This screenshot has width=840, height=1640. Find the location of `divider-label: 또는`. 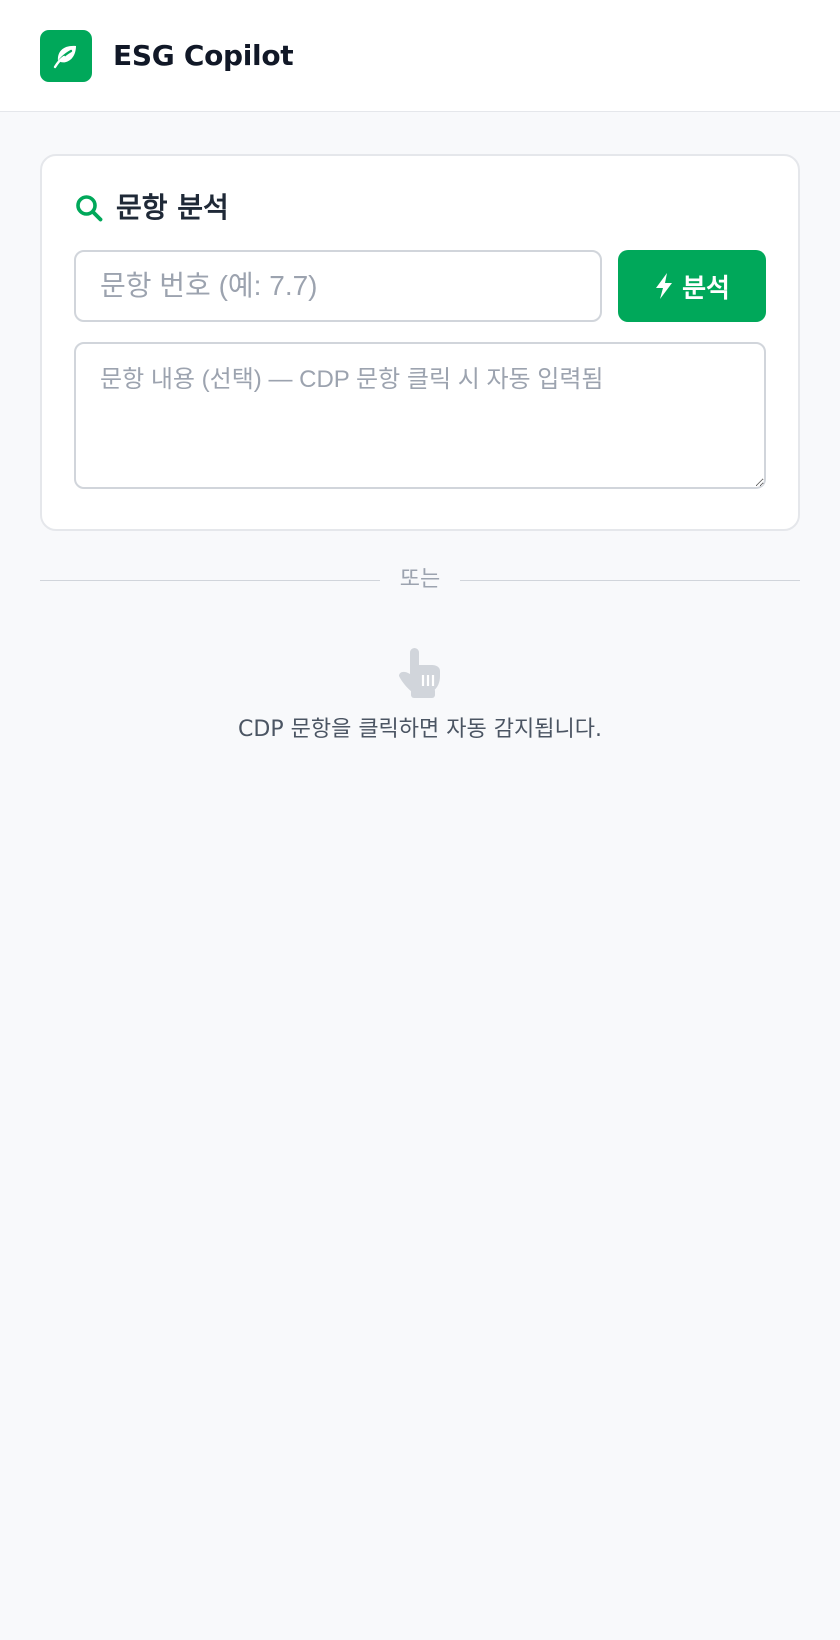

divider-label: 또는 is located at coordinates (420, 579).